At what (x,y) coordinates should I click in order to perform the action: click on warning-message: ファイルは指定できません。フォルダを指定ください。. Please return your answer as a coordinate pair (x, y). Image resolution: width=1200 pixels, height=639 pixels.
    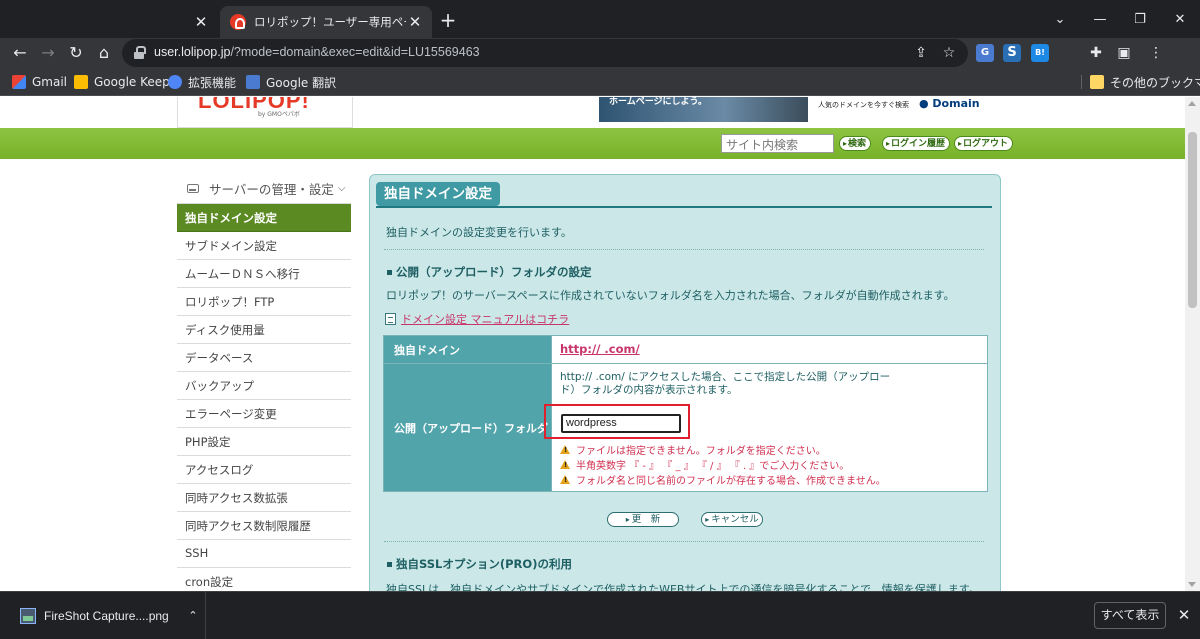
    Looking at the image, I should click on (693, 449).